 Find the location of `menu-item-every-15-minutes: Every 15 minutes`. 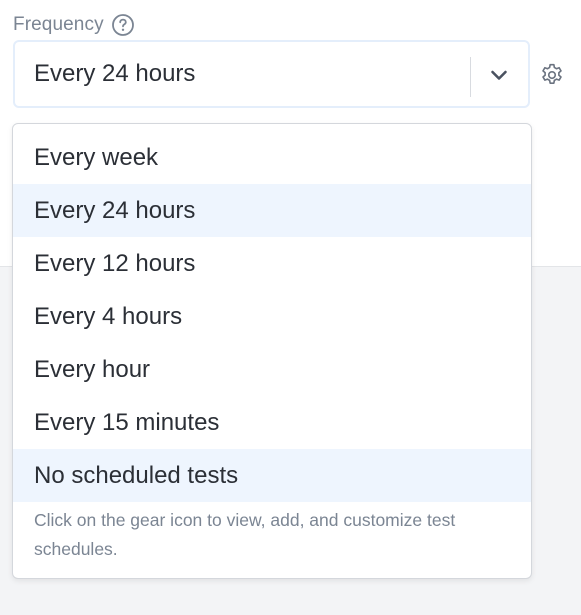

menu-item-every-15-minutes: Every 15 minutes is located at coordinates (272, 422).